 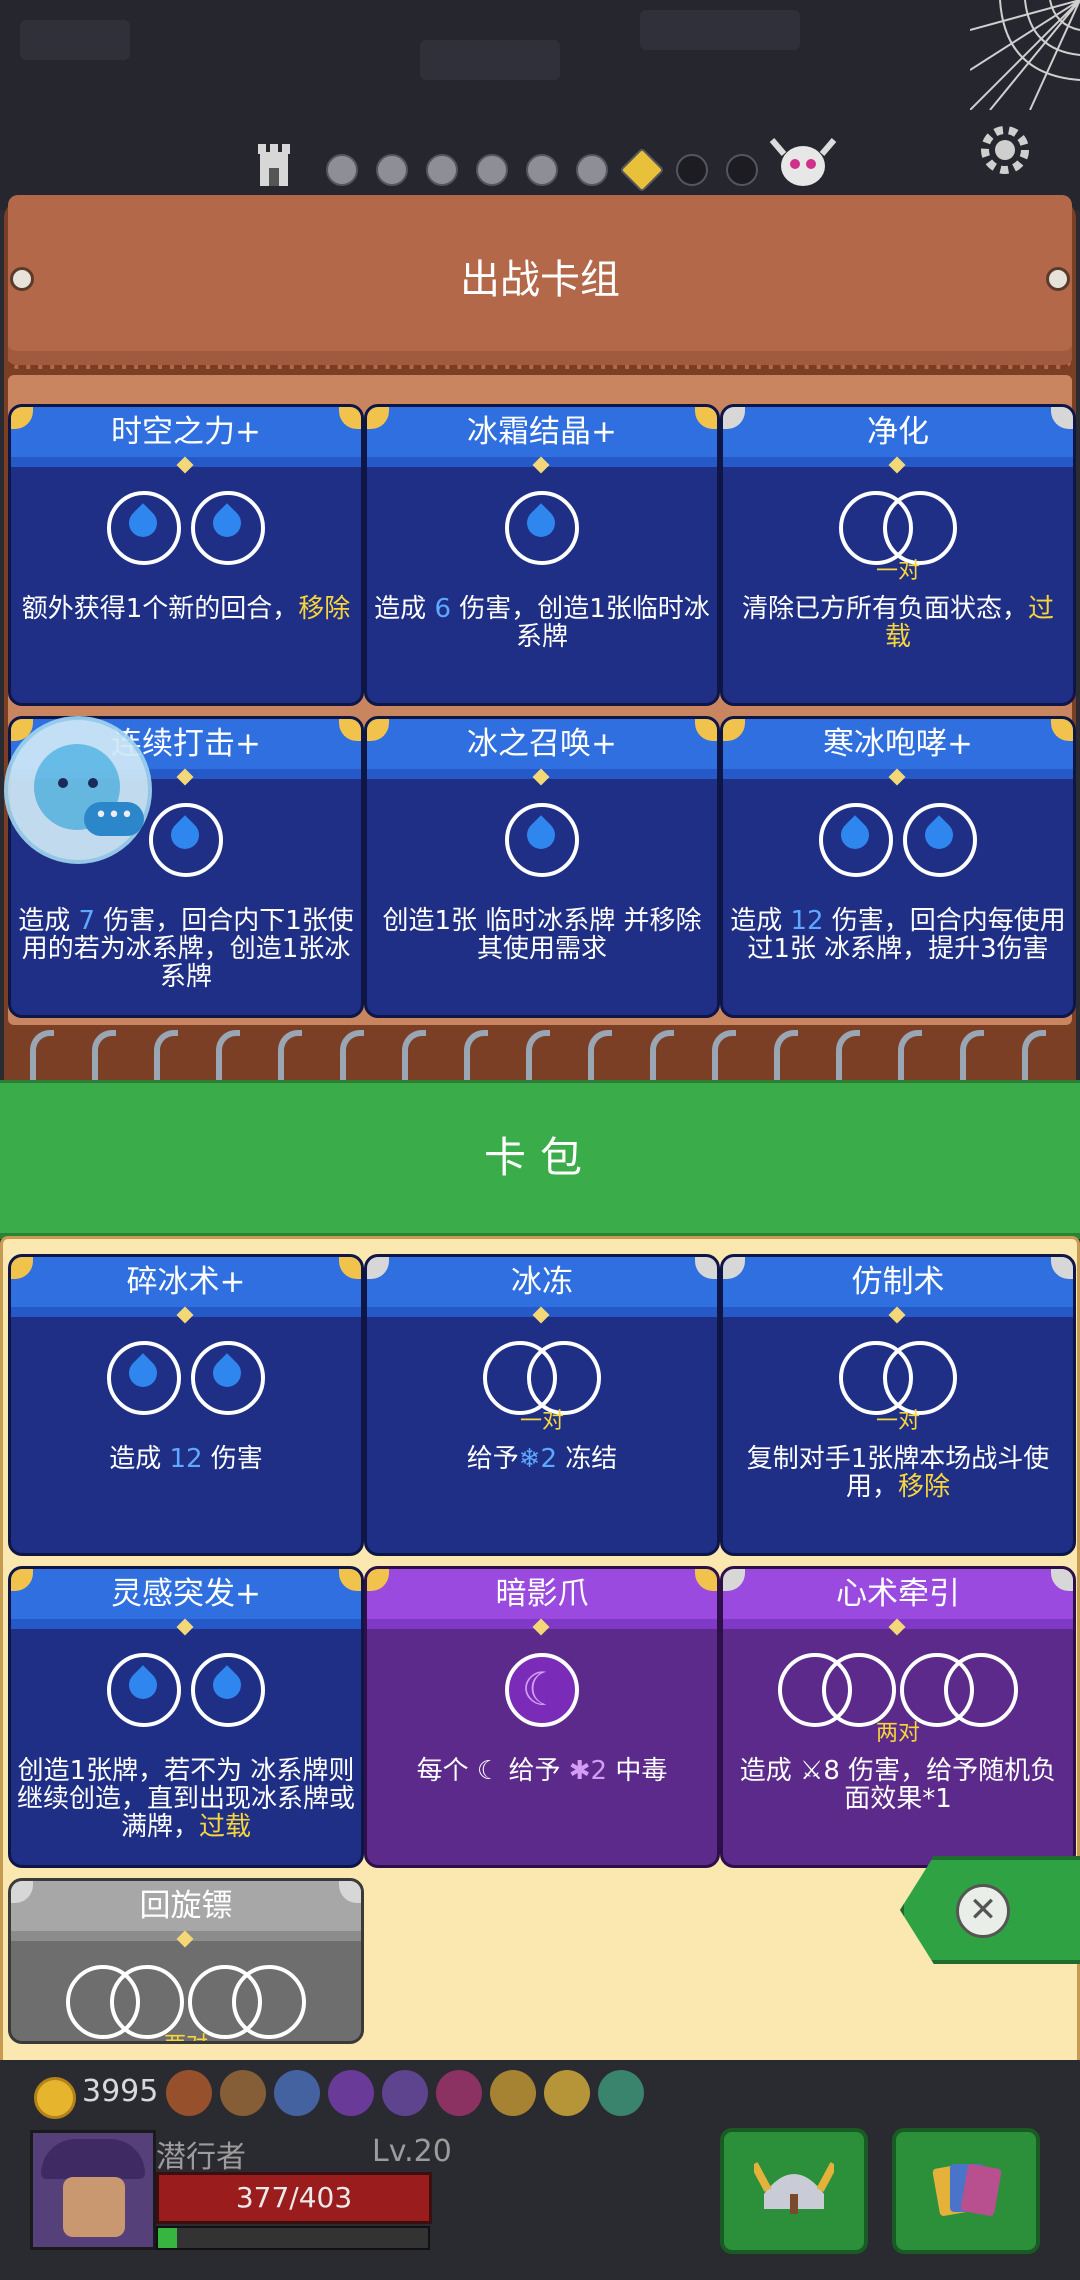 I want to click on card-deck-5: 寒冰咆哮+ 造成 12 伤害，回合内每使用过1张 冰系牌，提升3伤害, so click(x=898, y=867).